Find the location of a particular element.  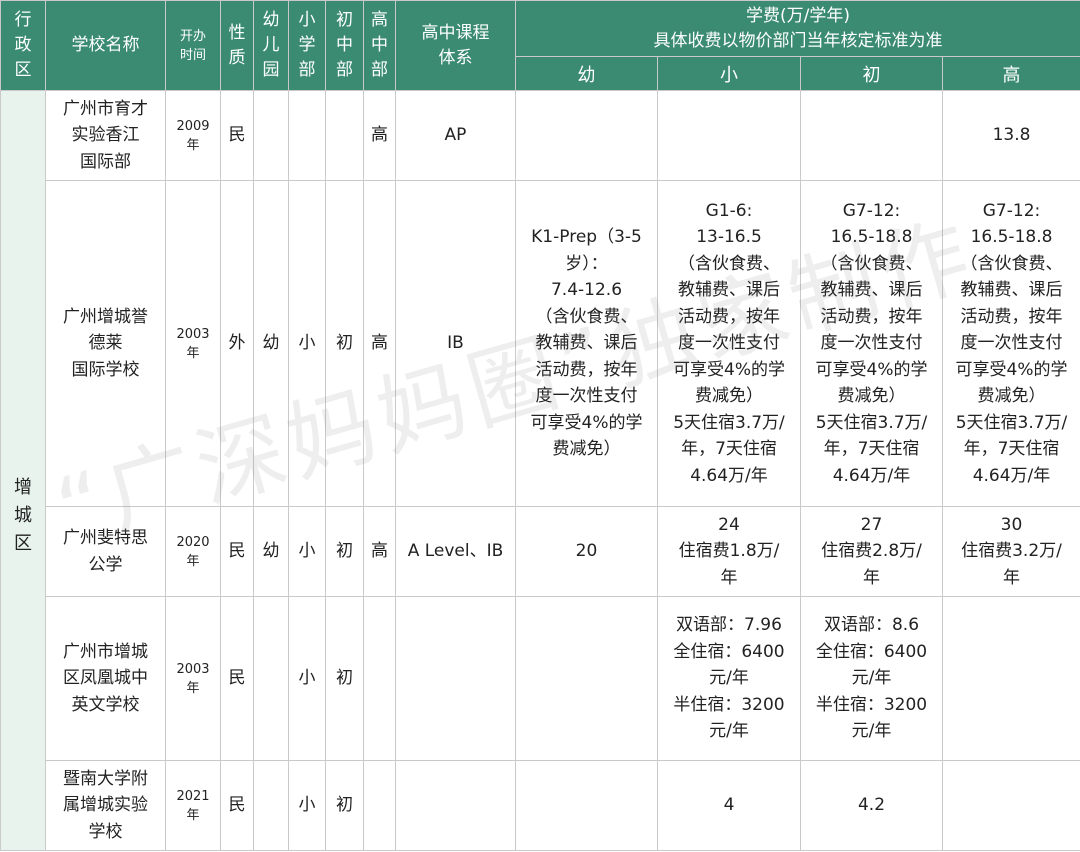

fee-primary-cell: 4 is located at coordinates (729, 805).